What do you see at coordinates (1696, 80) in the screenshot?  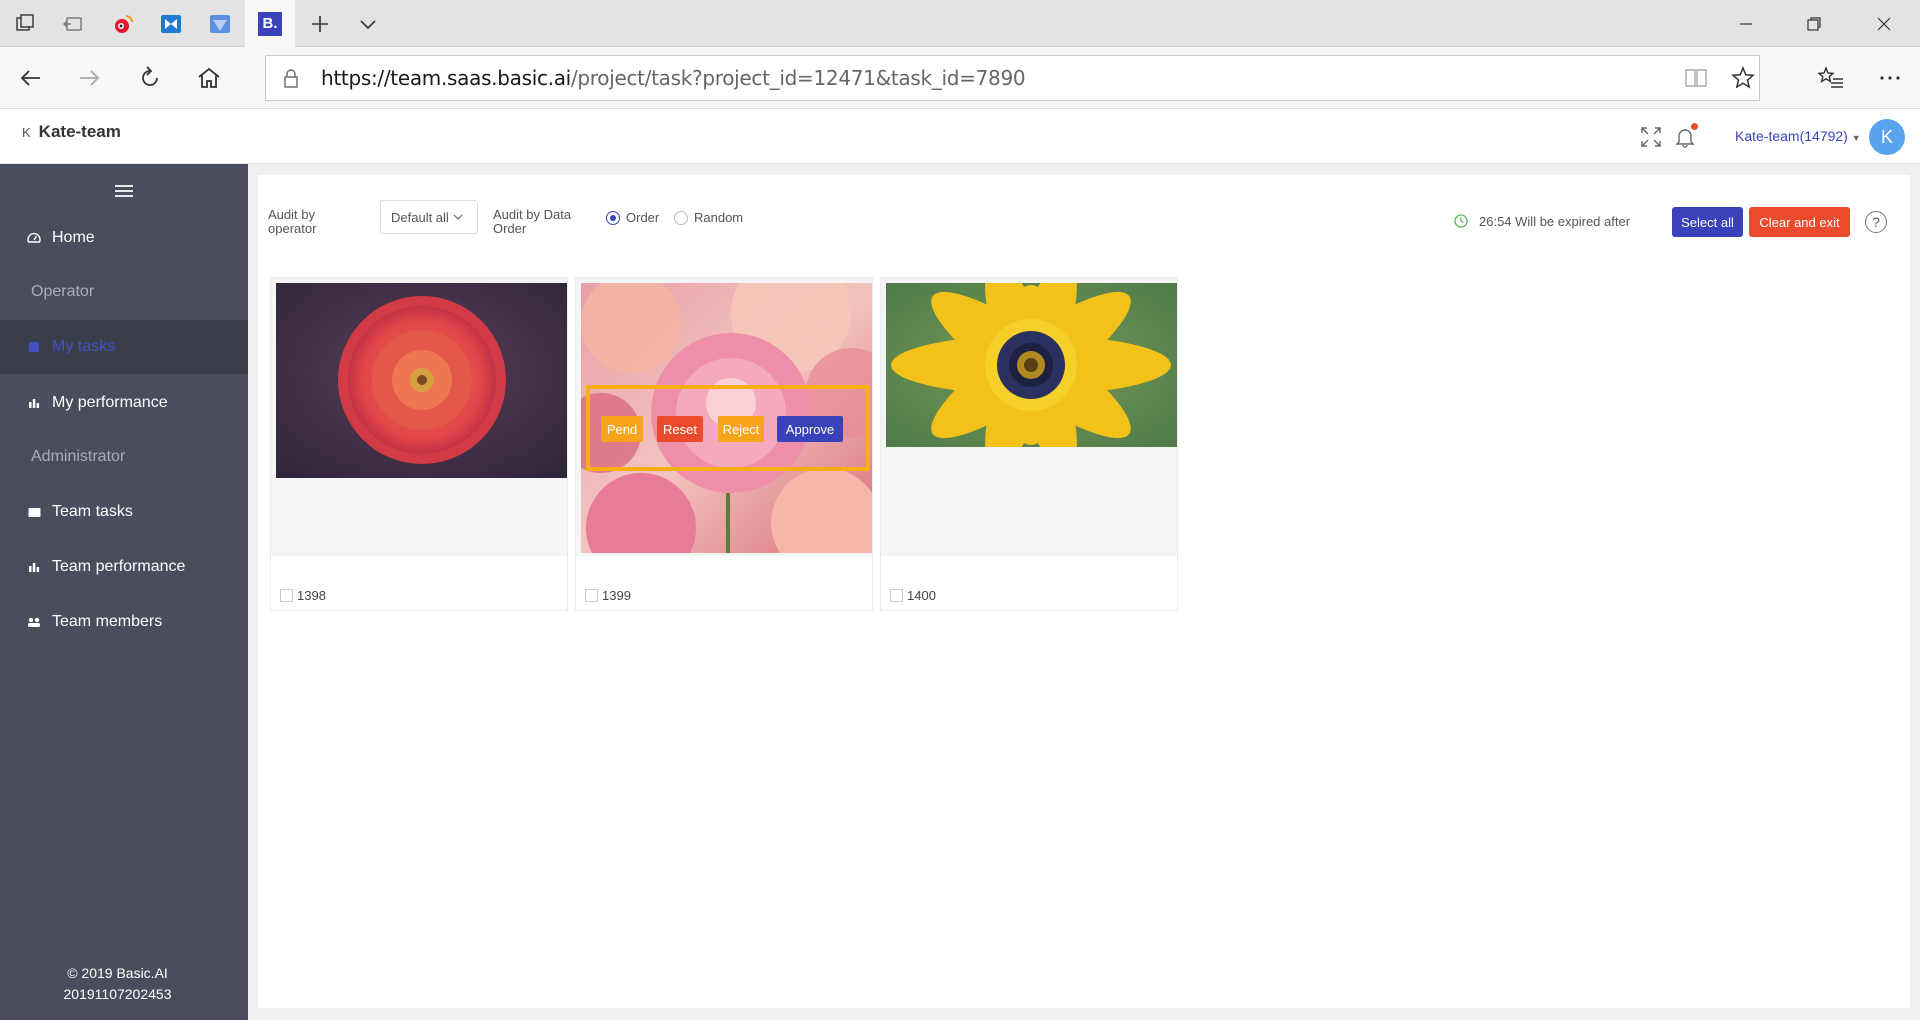 I see `reading-view-icon` at bounding box center [1696, 80].